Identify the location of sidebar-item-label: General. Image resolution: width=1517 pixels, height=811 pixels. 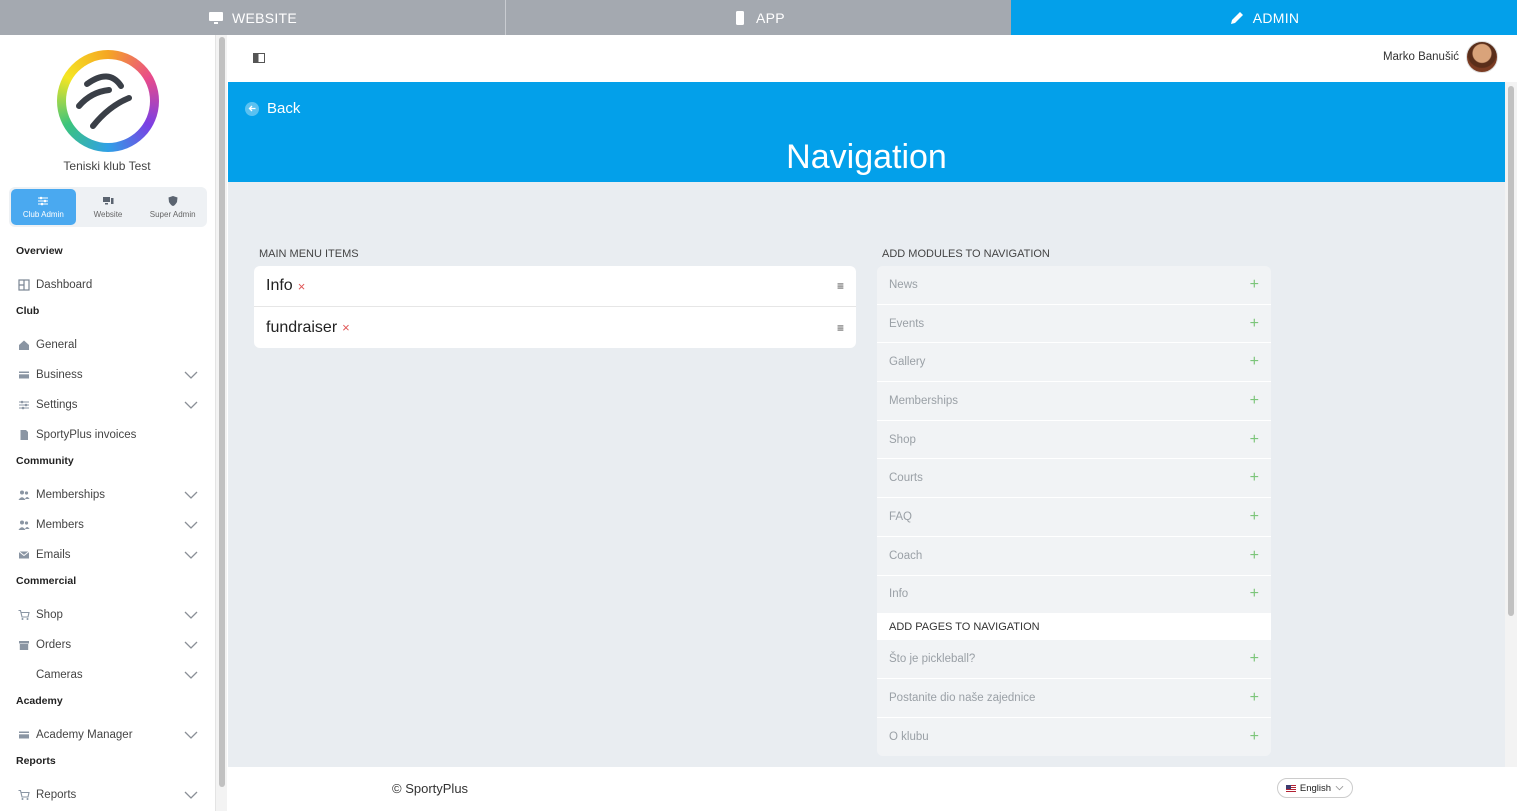
(56, 345).